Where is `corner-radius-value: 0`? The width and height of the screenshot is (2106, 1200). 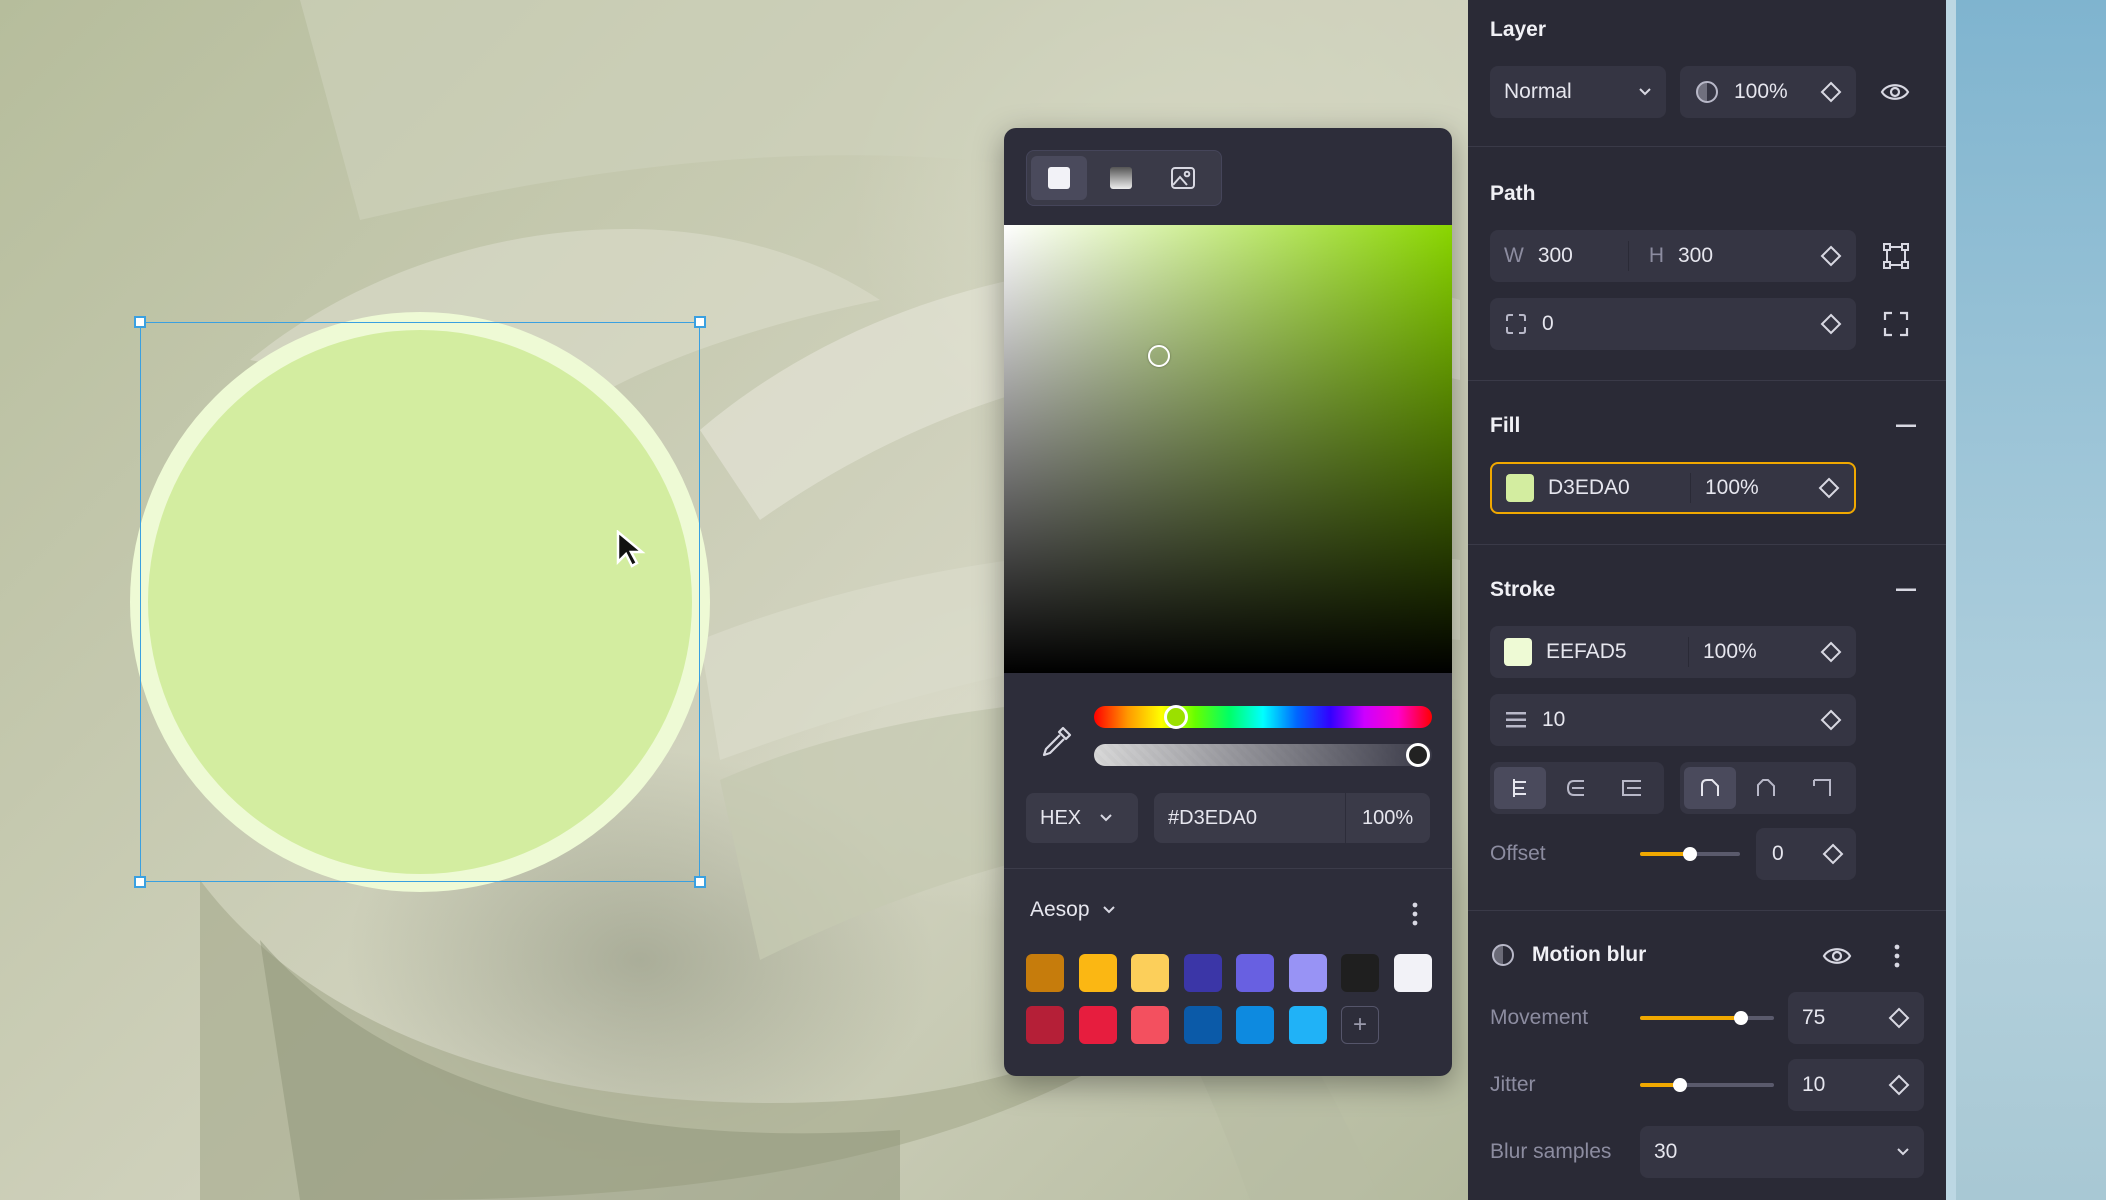
corner-radius-value: 0 is located at coordinates (1548, 323).